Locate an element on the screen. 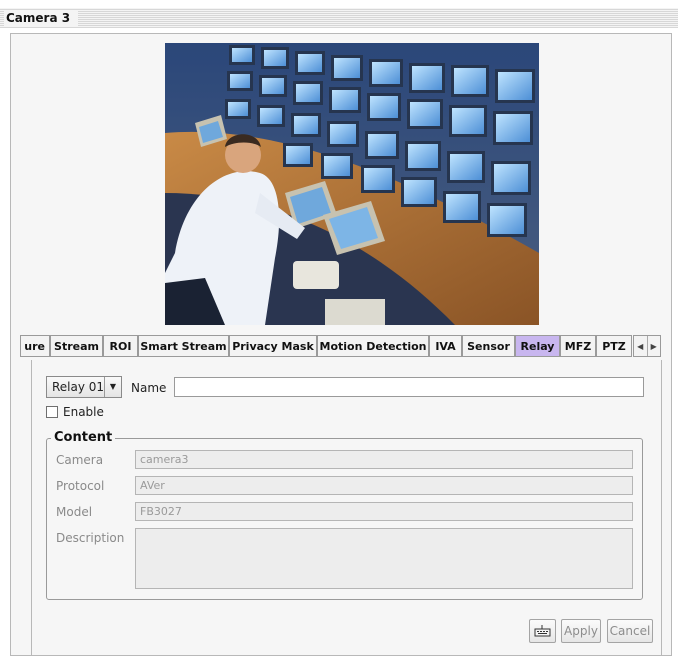  protocol-field: AVer is located at coordinates (384, 485).